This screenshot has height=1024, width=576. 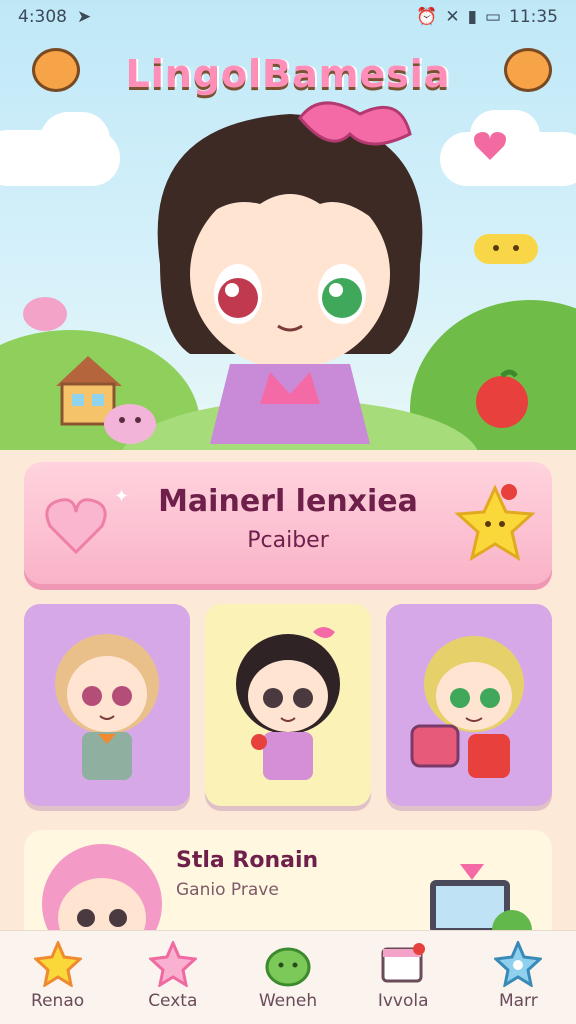 I want to click on cloud, so click(x=75, y=140).